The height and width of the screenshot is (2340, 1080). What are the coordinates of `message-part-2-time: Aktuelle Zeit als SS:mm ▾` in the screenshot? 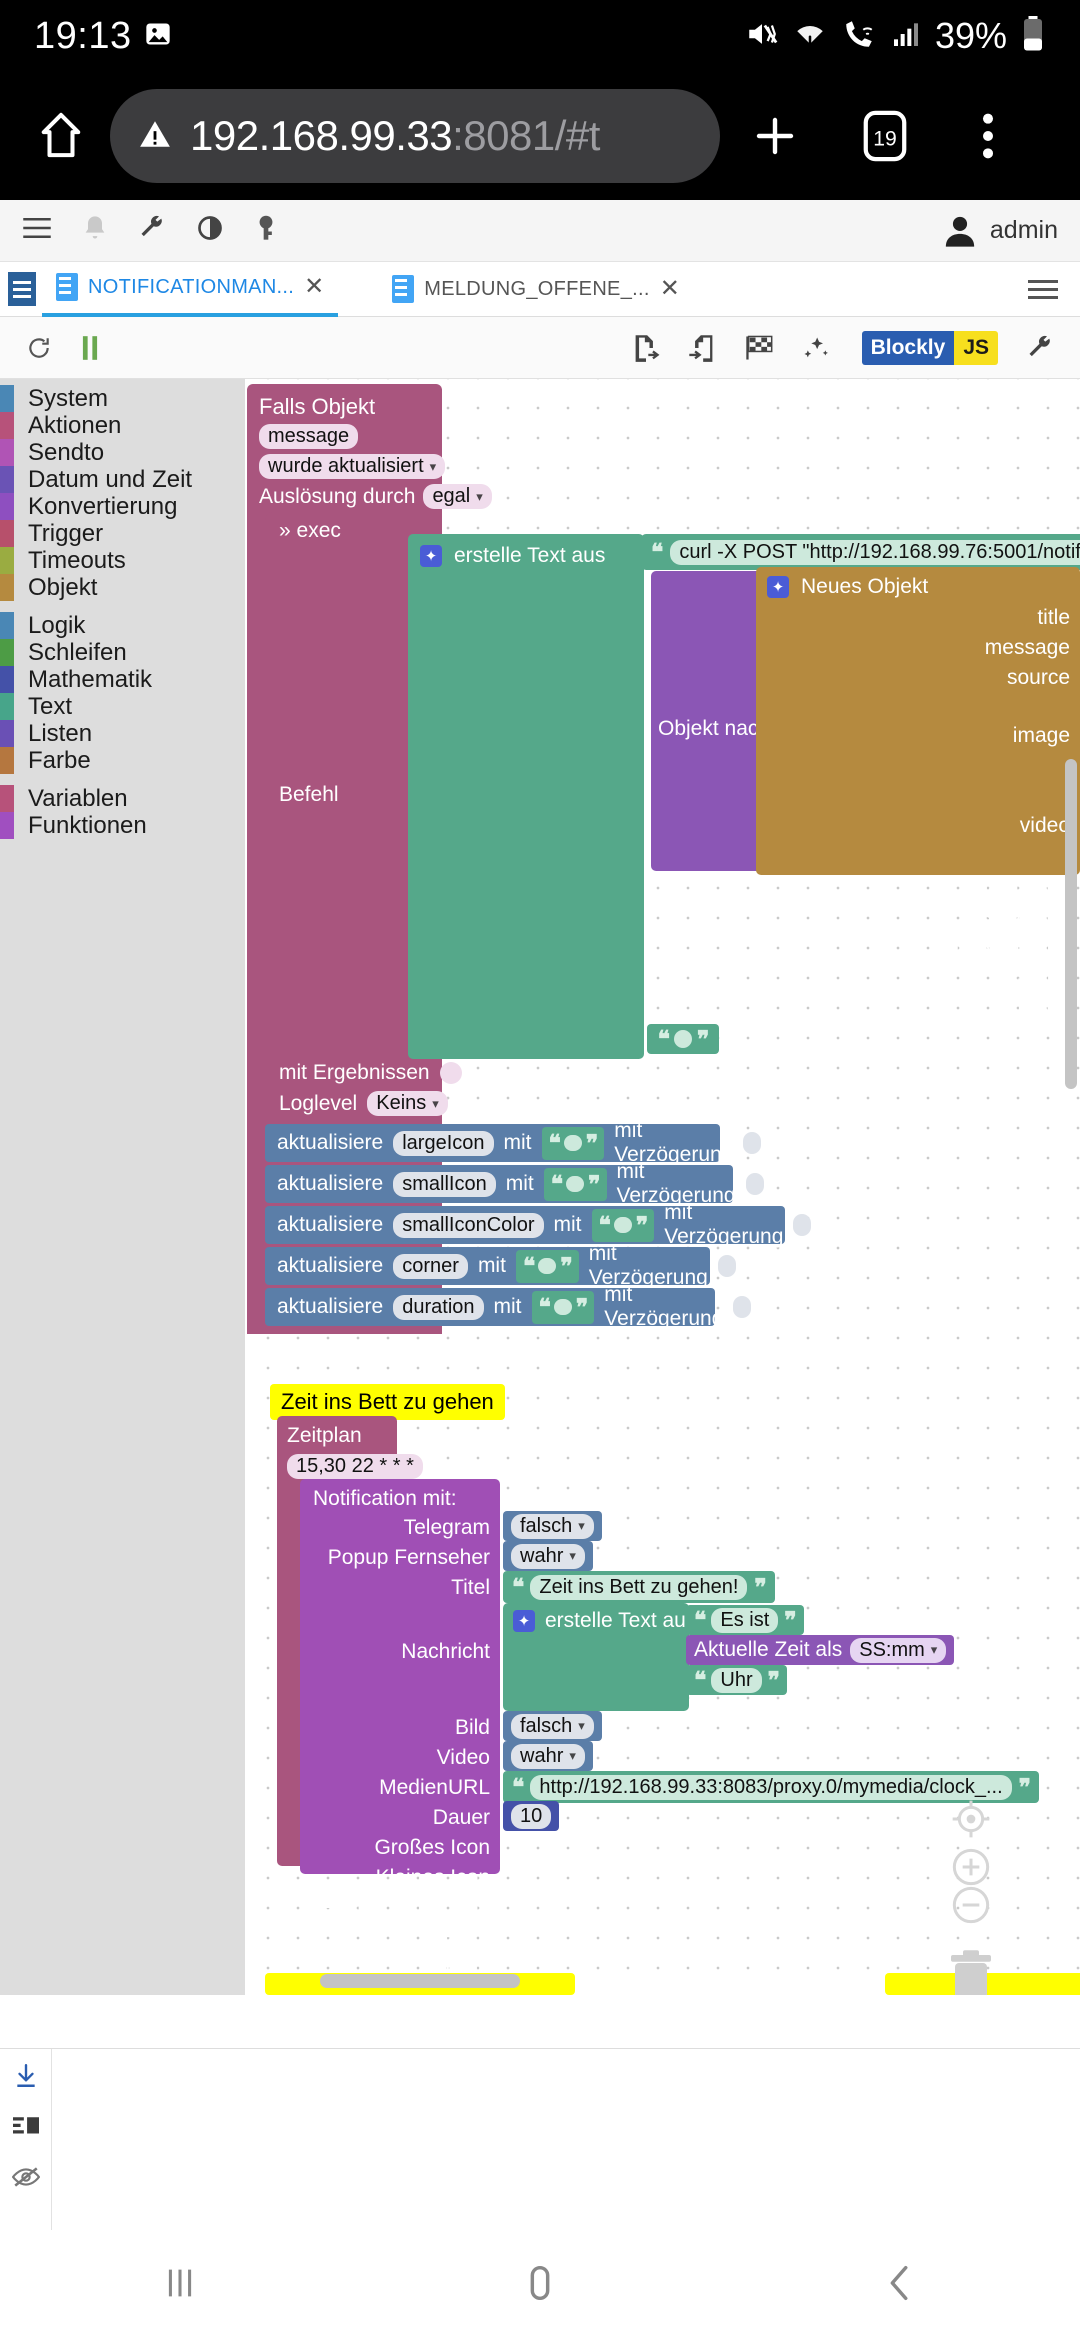 It's located at (820, 1650).